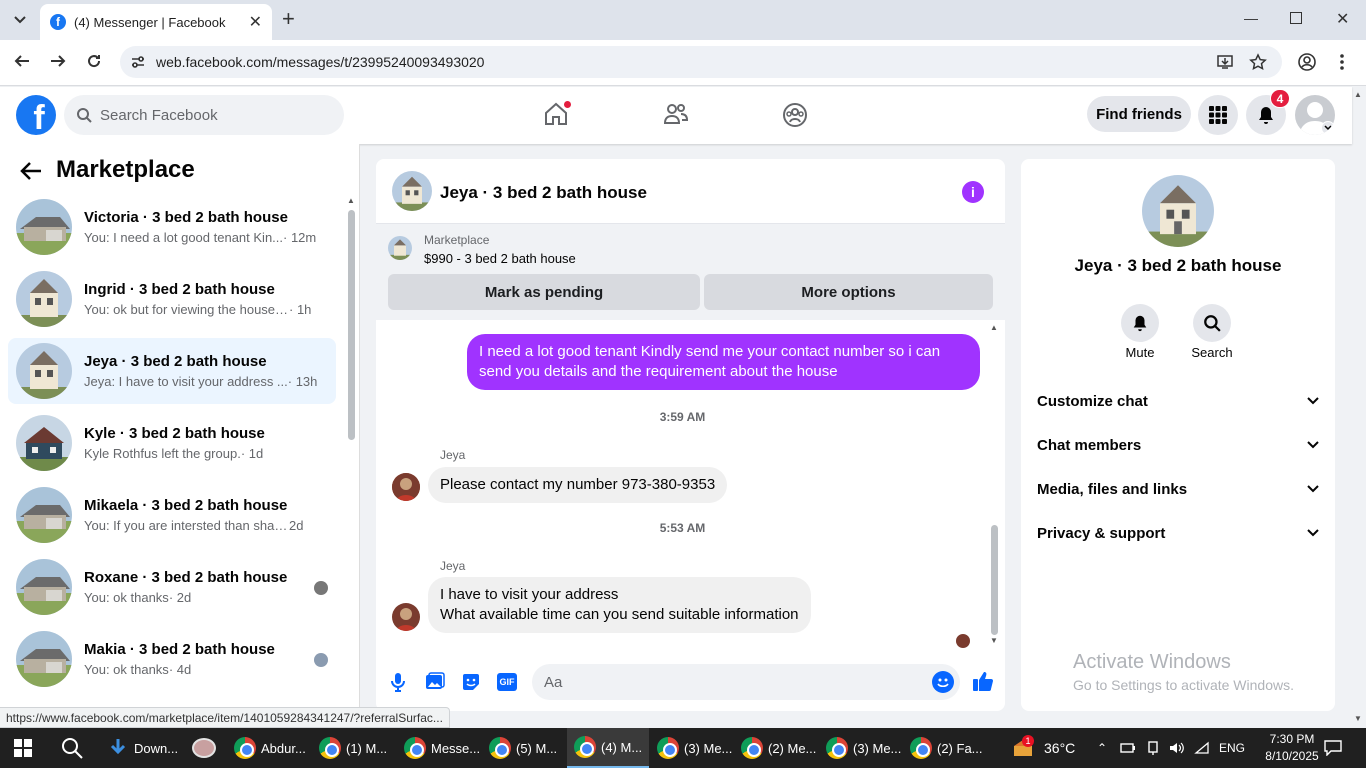 The width and height of the screenshot is (1366, 768). I want to click on incoming-message: Please contact my number 973-380-9353, so click(578, 485).